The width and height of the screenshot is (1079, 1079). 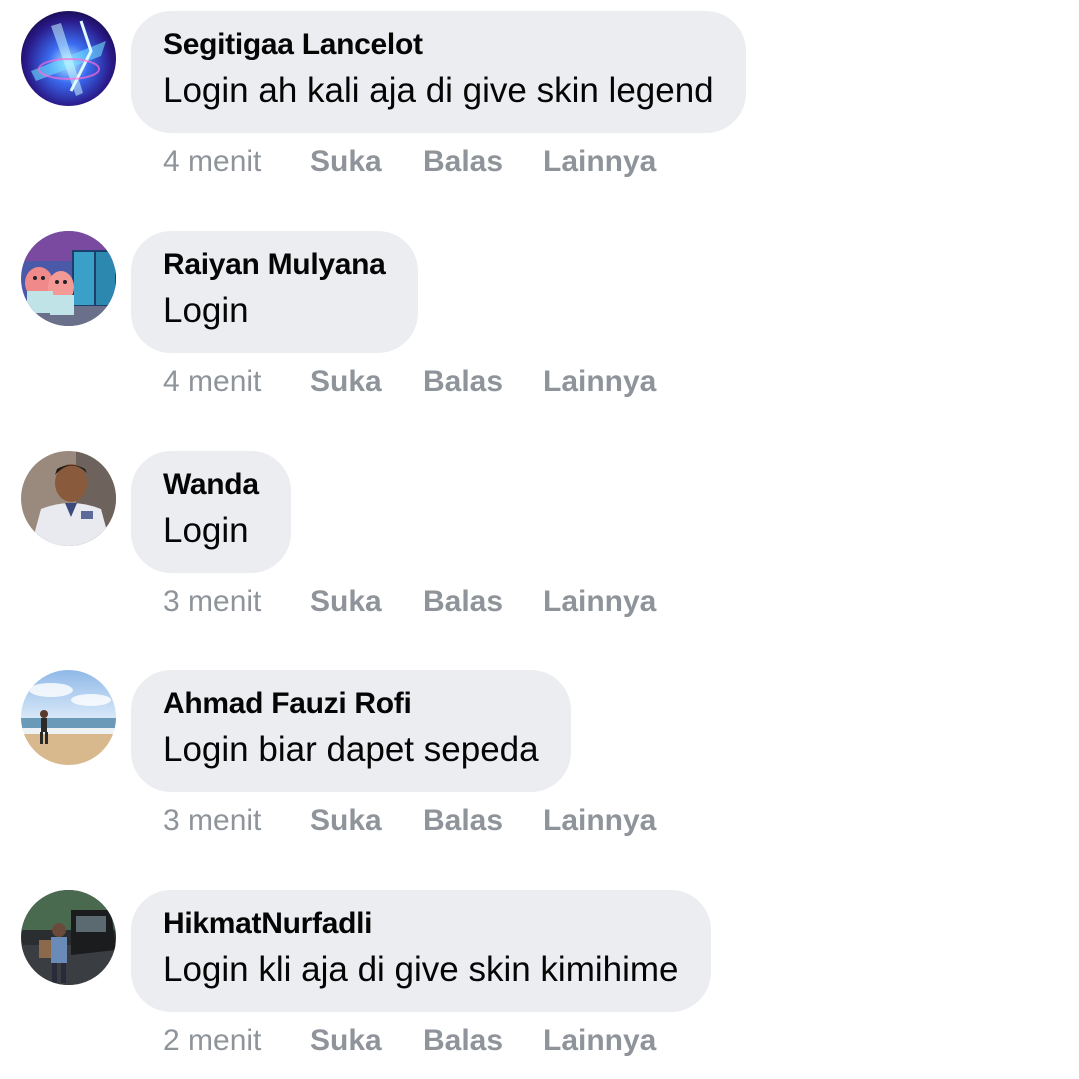 I want to click on comment-actions: 2 menit Suka Balas Lainnya, so click(x=409, y=1041).